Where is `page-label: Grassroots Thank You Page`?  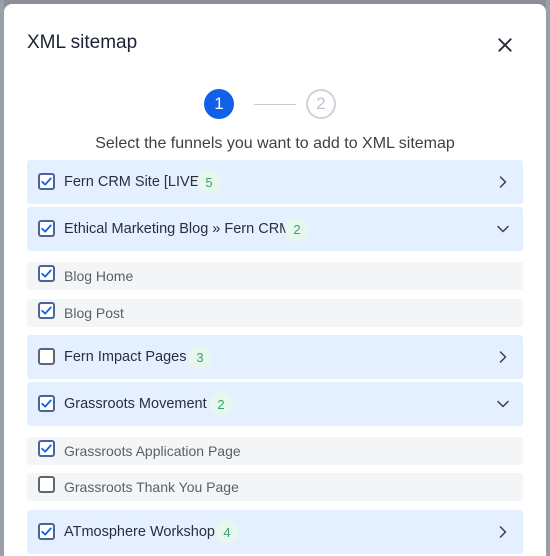 page-label: Grassroots Thank You Page is located at coordinates (151, 487).